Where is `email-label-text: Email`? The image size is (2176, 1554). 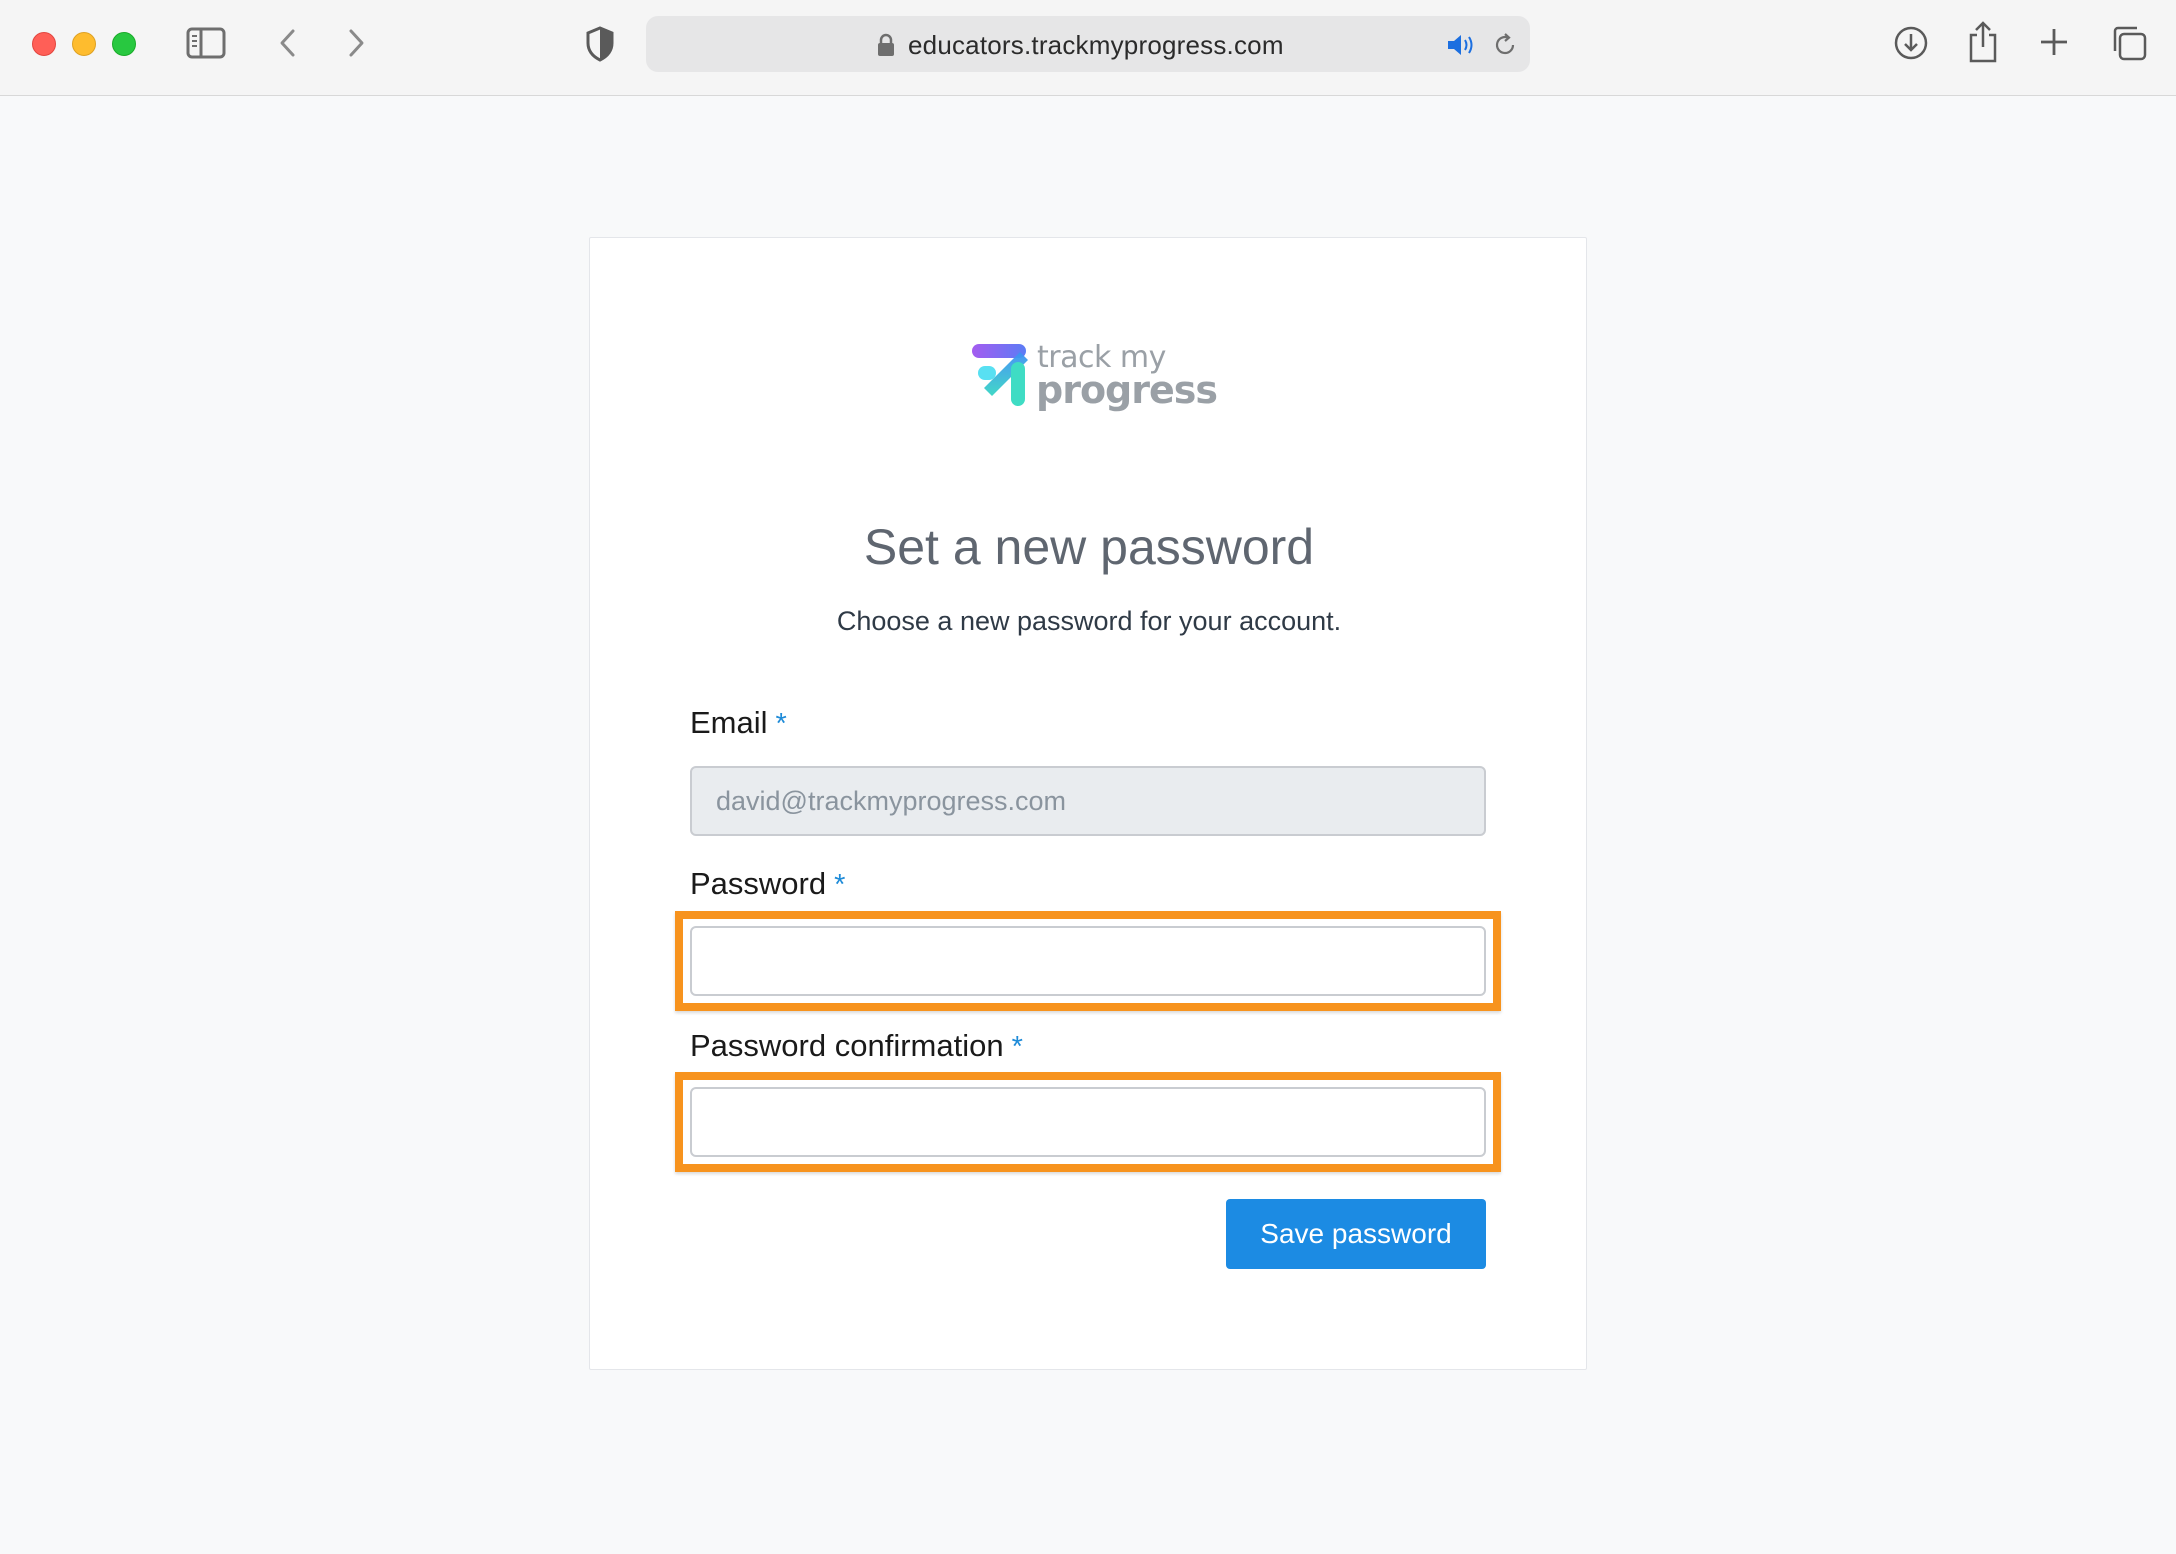
email-label-text: Email is located at coordinates (729, 722).